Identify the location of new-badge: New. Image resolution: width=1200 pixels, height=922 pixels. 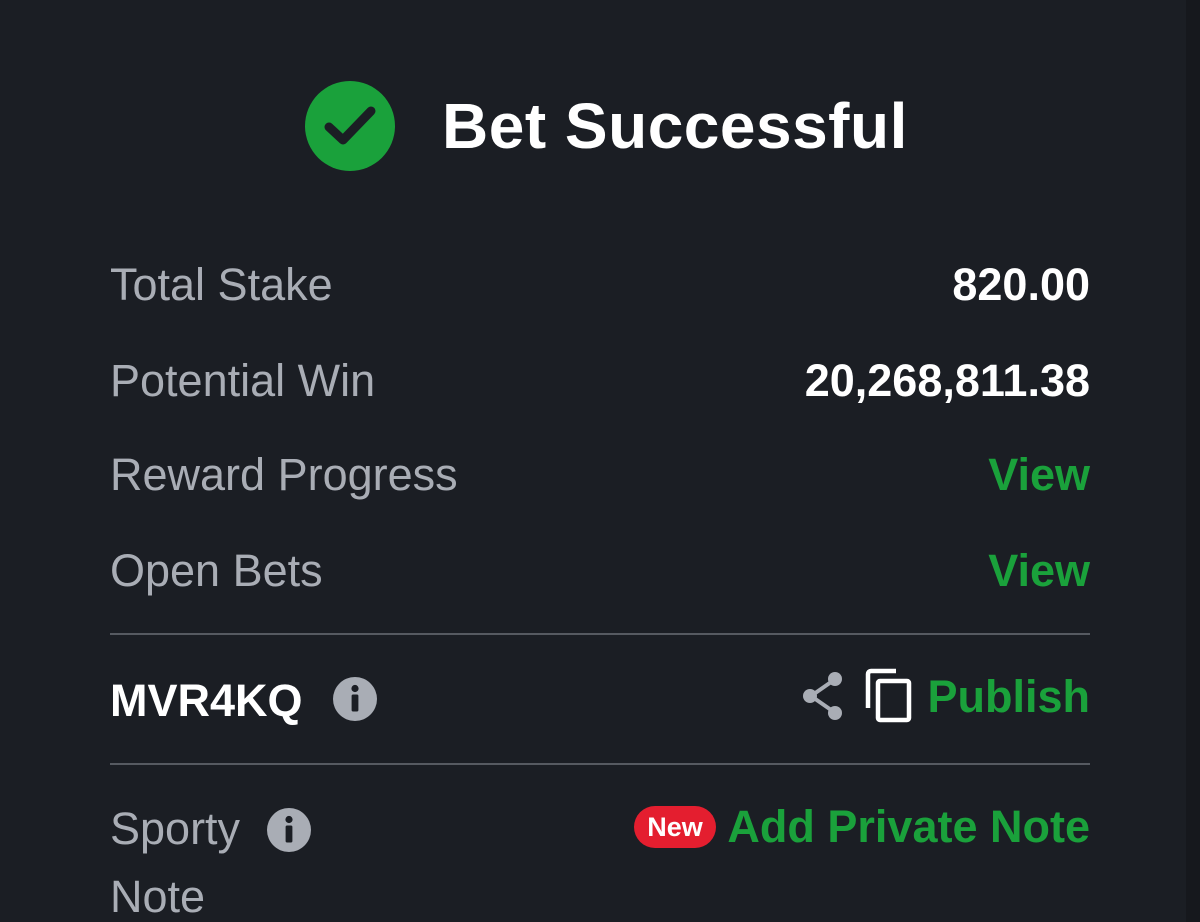
(675, 827).